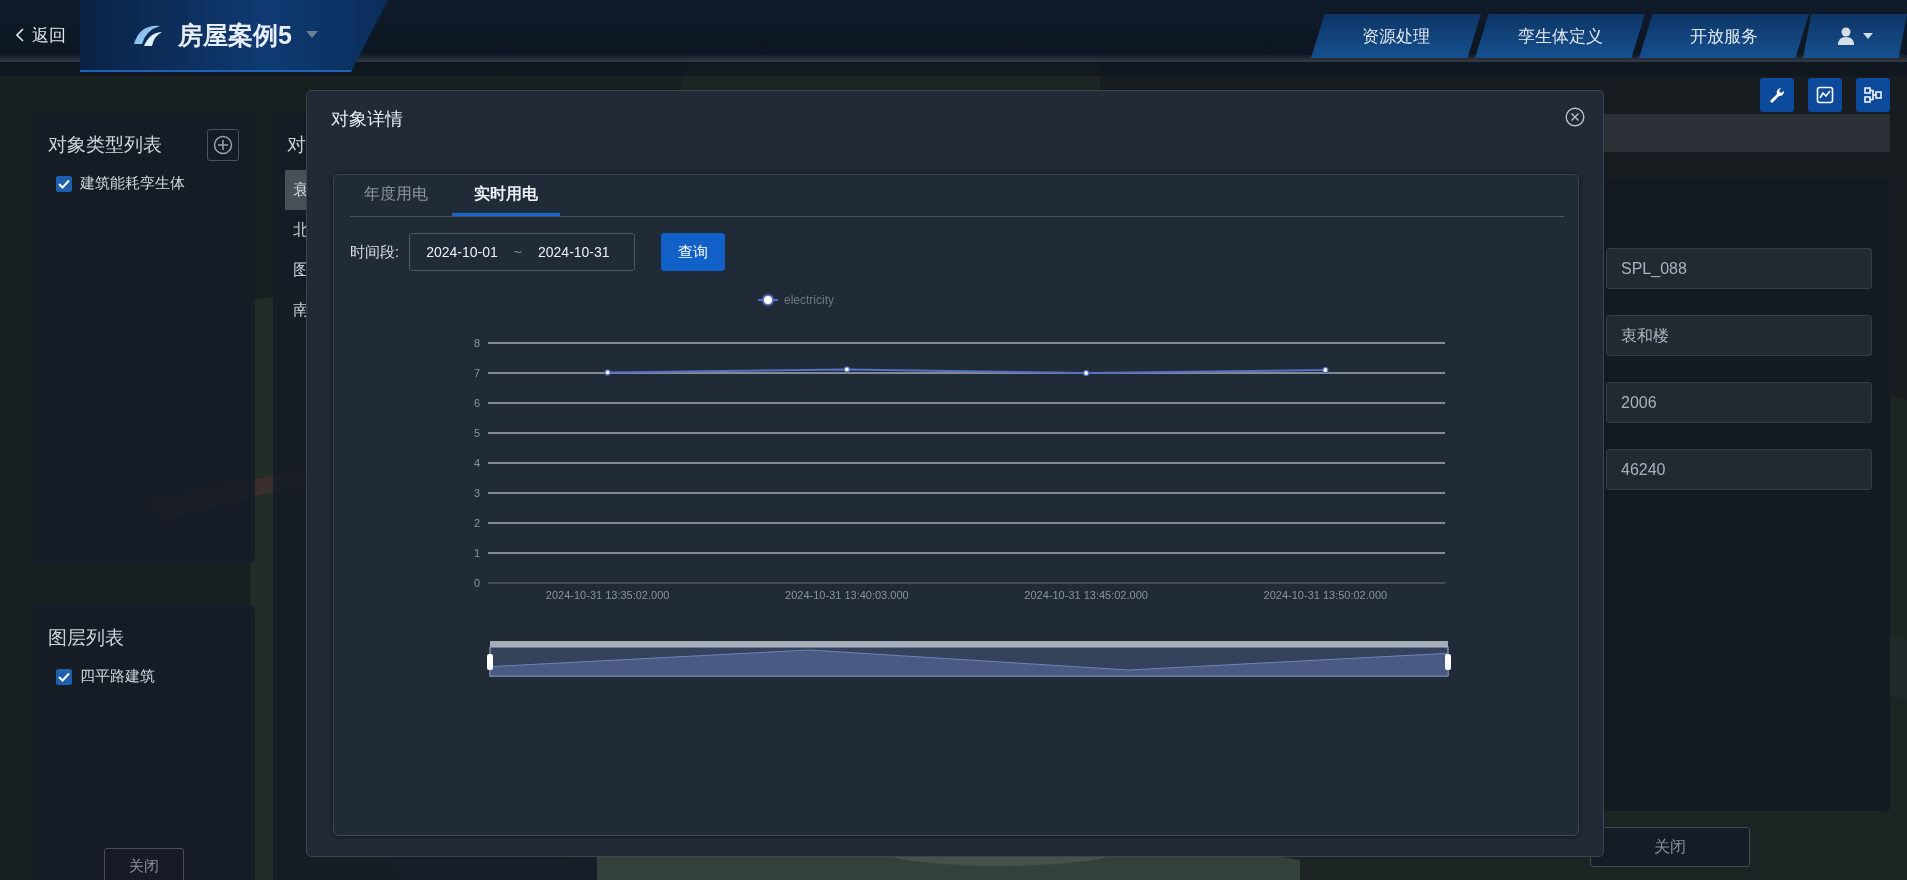 The width and height of the screenshot is (1907, 880). Describe the element at coordinates (476, 433) in the screenshot. I see `axis-label: 5` at that location.